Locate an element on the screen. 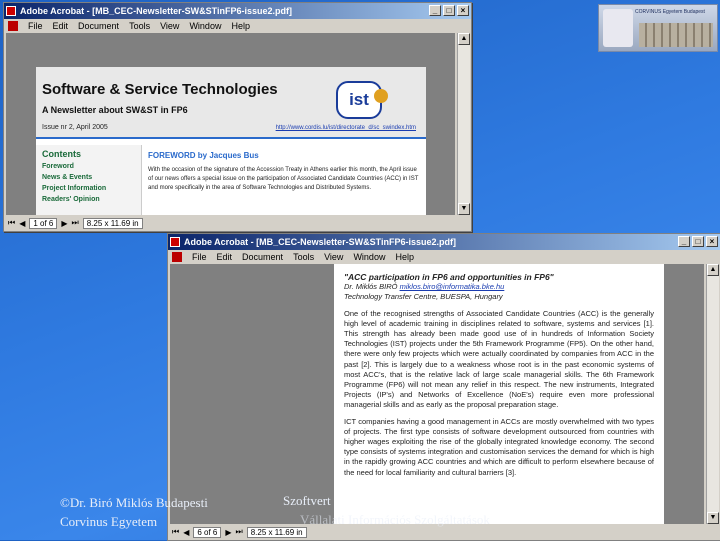  status-bar-1: ⏮ ◀ 1 of 6 ▶ ⏭ 8.25 x 11.69 in is located at coordinates (75, 223).